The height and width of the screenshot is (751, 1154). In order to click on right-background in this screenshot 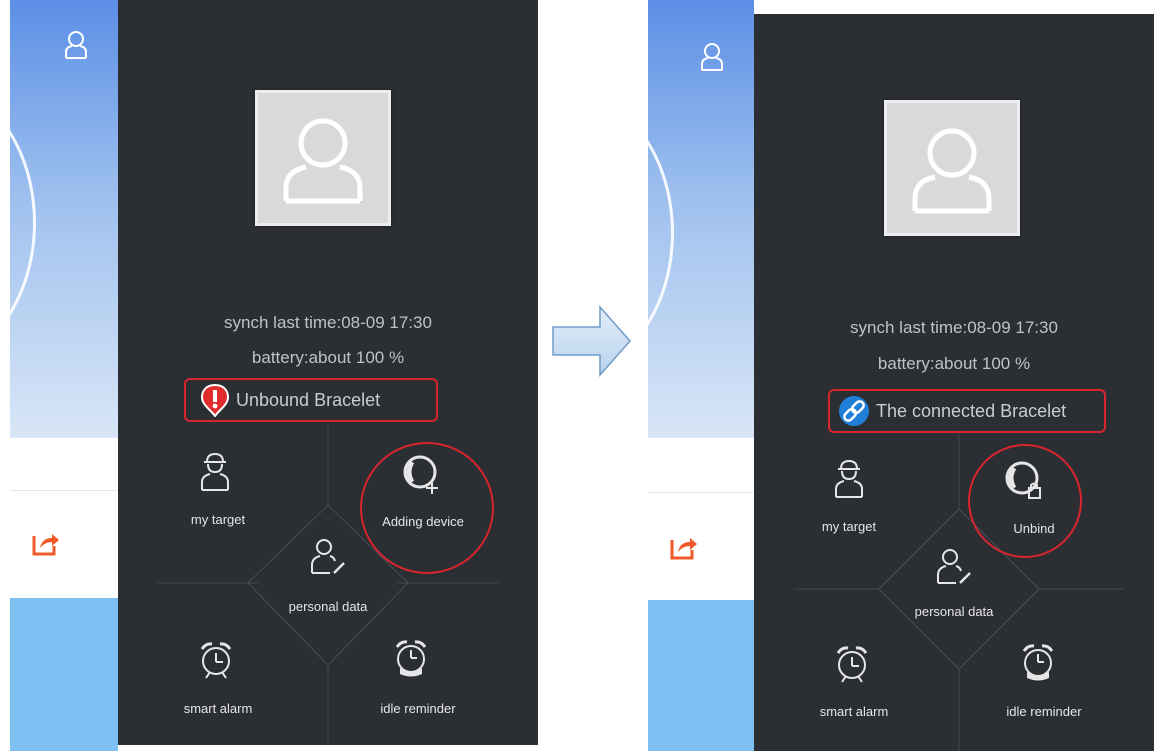, I will do `click(701, 375)`.